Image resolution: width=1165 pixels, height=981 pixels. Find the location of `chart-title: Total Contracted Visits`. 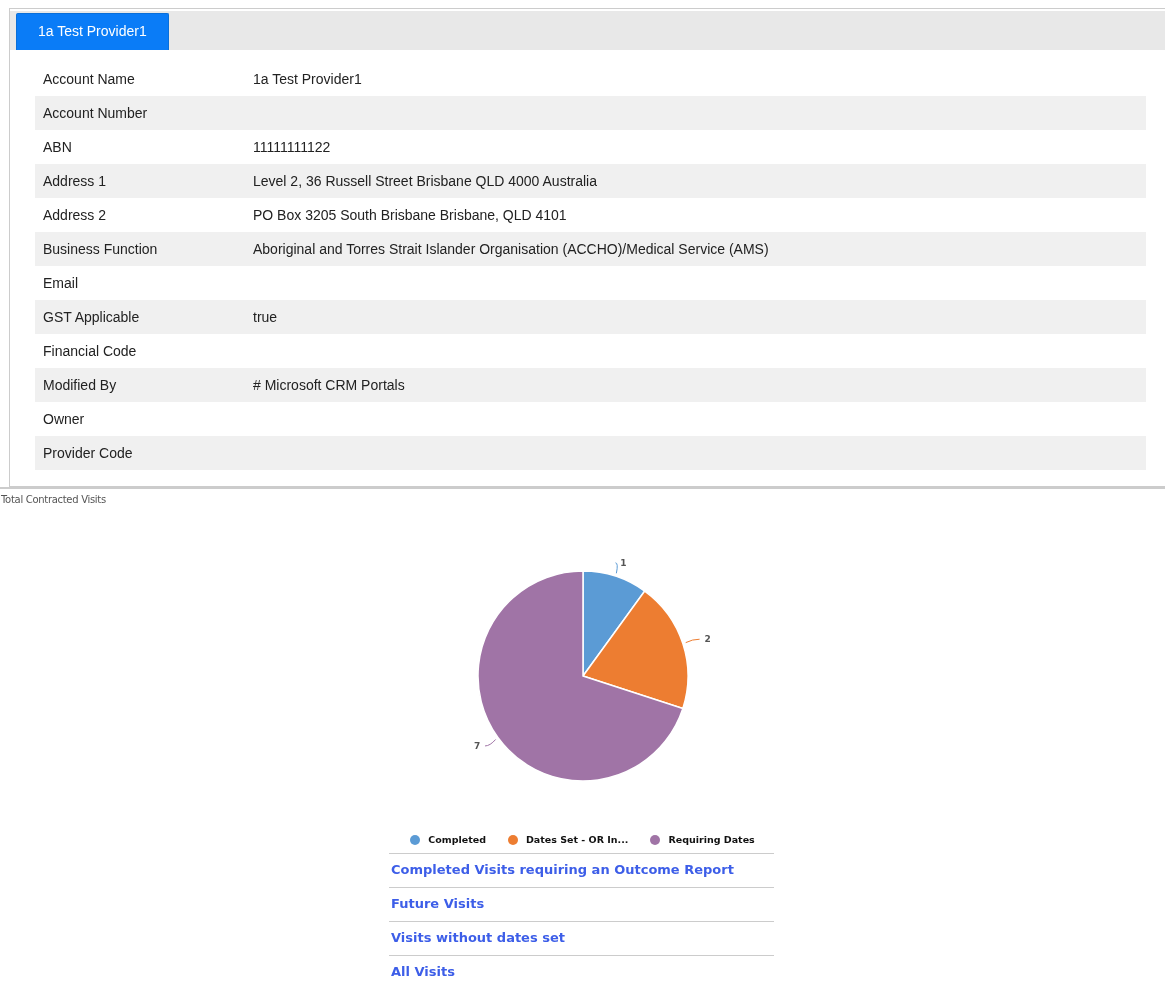

chart-title: Total Contracted Visits is located at coordinates (54, 500).